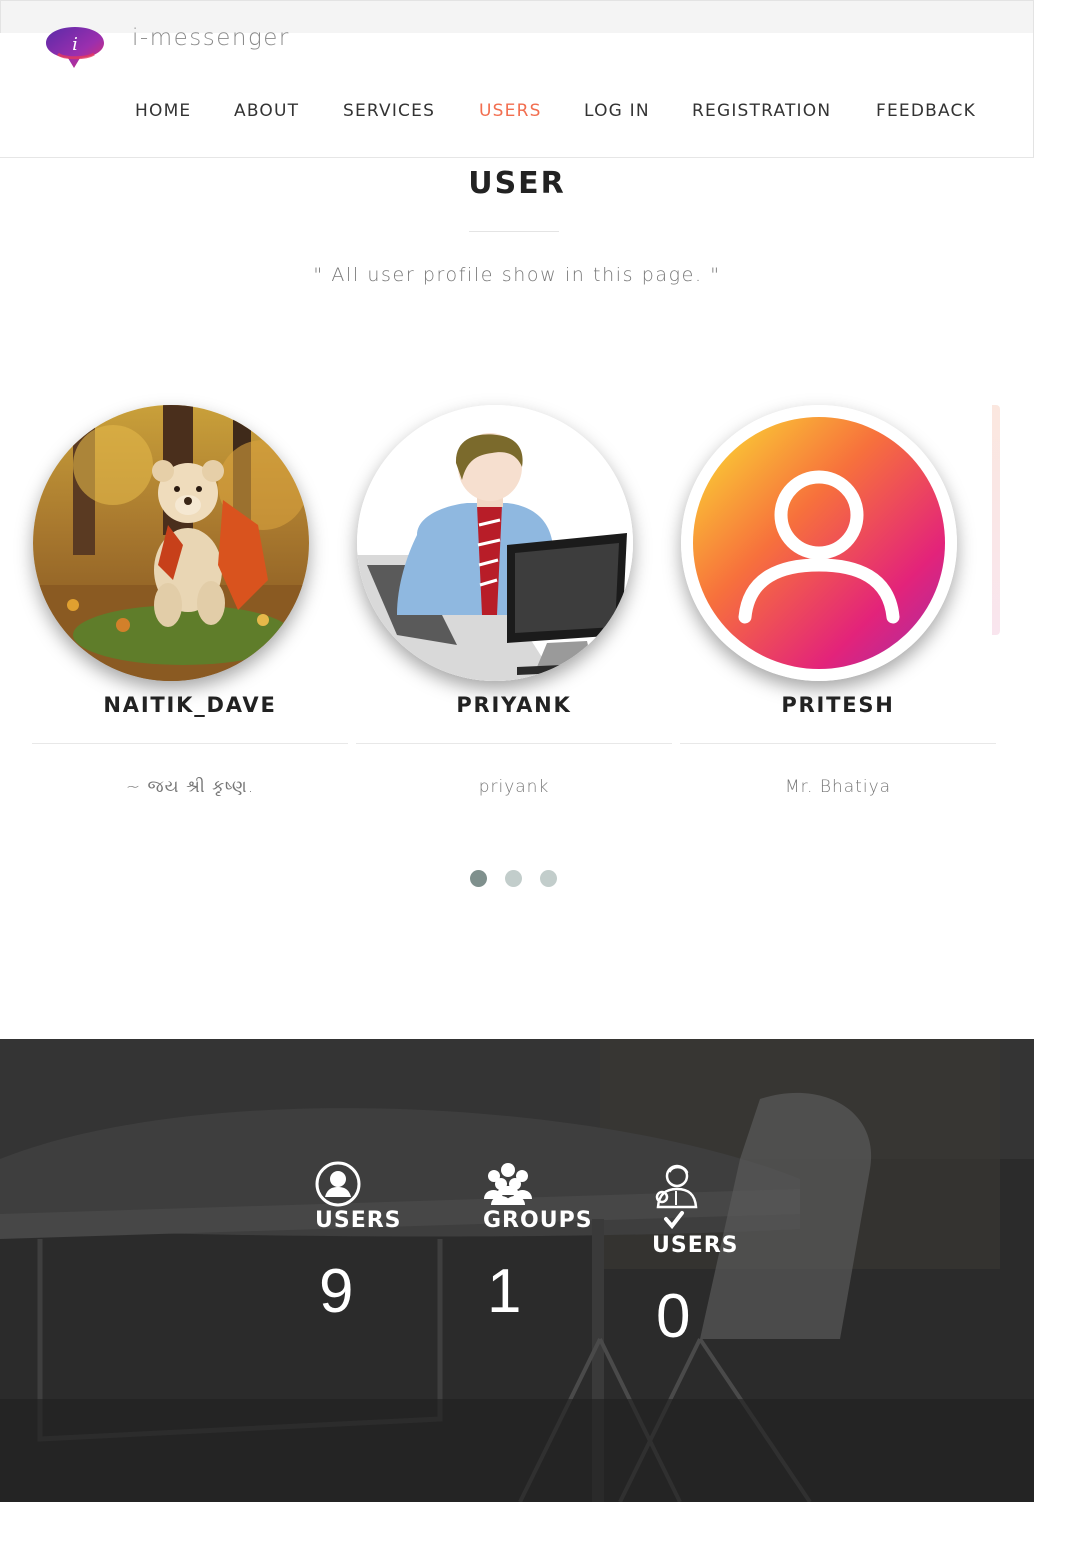 Image resolution: width=1067 pixels, height=1567 pixels. Describe the element at coordinates (517, 275) in the screenshot. I see `page-subtitle: " All user profile show in this page. "` at that location.